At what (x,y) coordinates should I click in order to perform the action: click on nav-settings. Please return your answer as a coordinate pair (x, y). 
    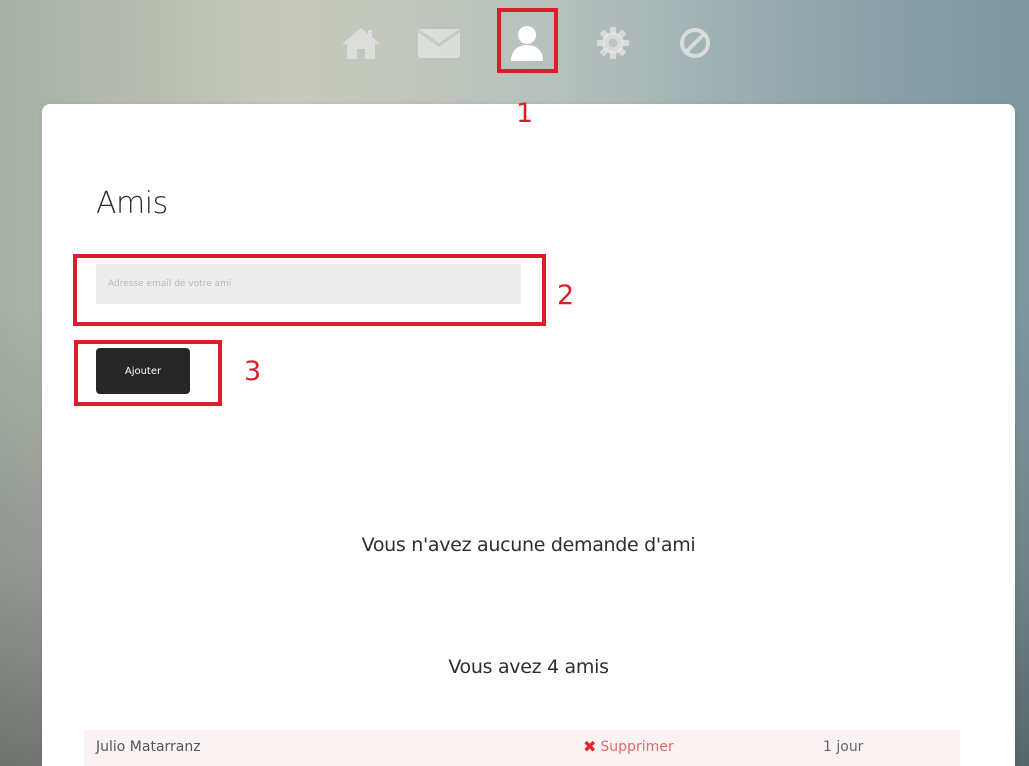
    Looking at the image, I should click on (613, 43).